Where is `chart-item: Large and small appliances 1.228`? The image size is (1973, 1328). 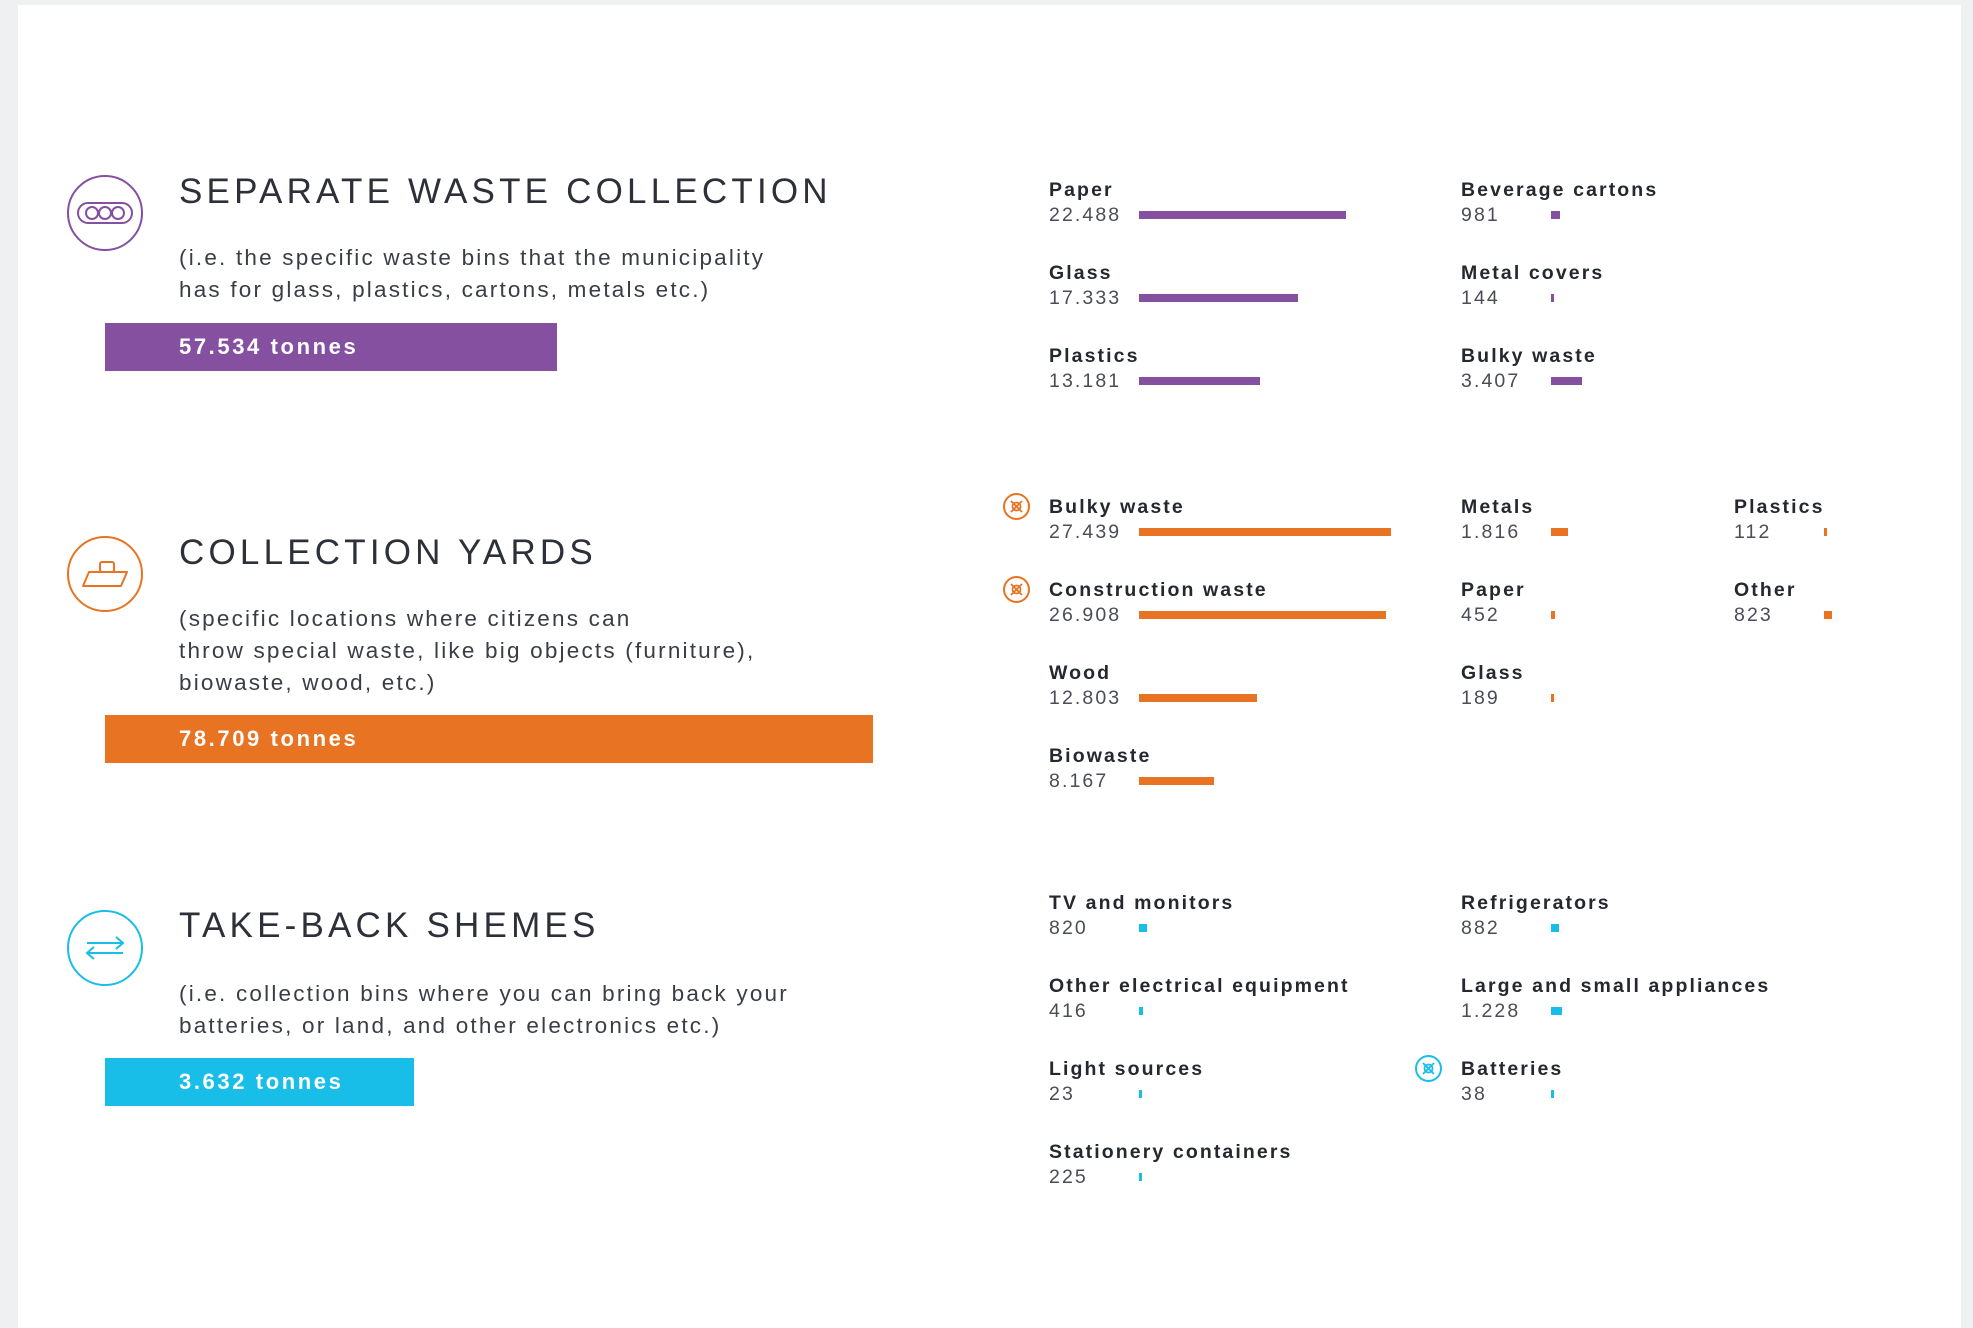
chart-item: Large and small appliances 1.228 is located at coordinates (1615, 999).